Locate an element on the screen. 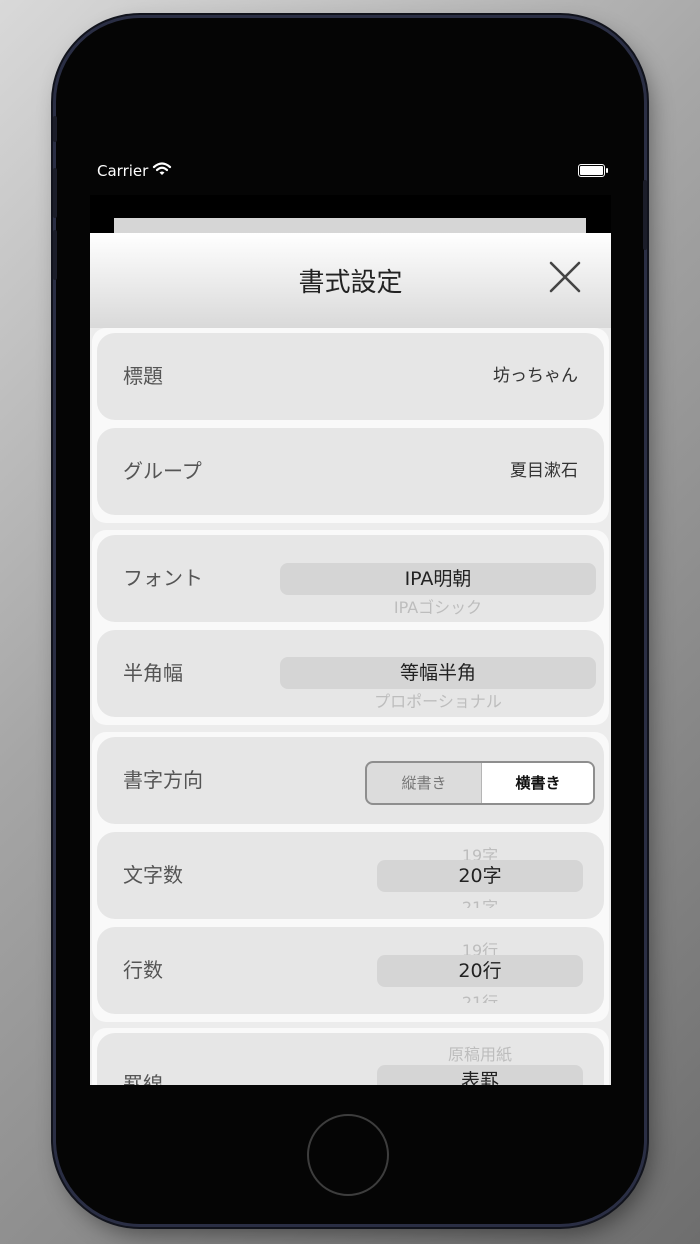 Image resolution: width=700 pixels, height=1244 pixels. close-icon is located at coordinates (565, 277).